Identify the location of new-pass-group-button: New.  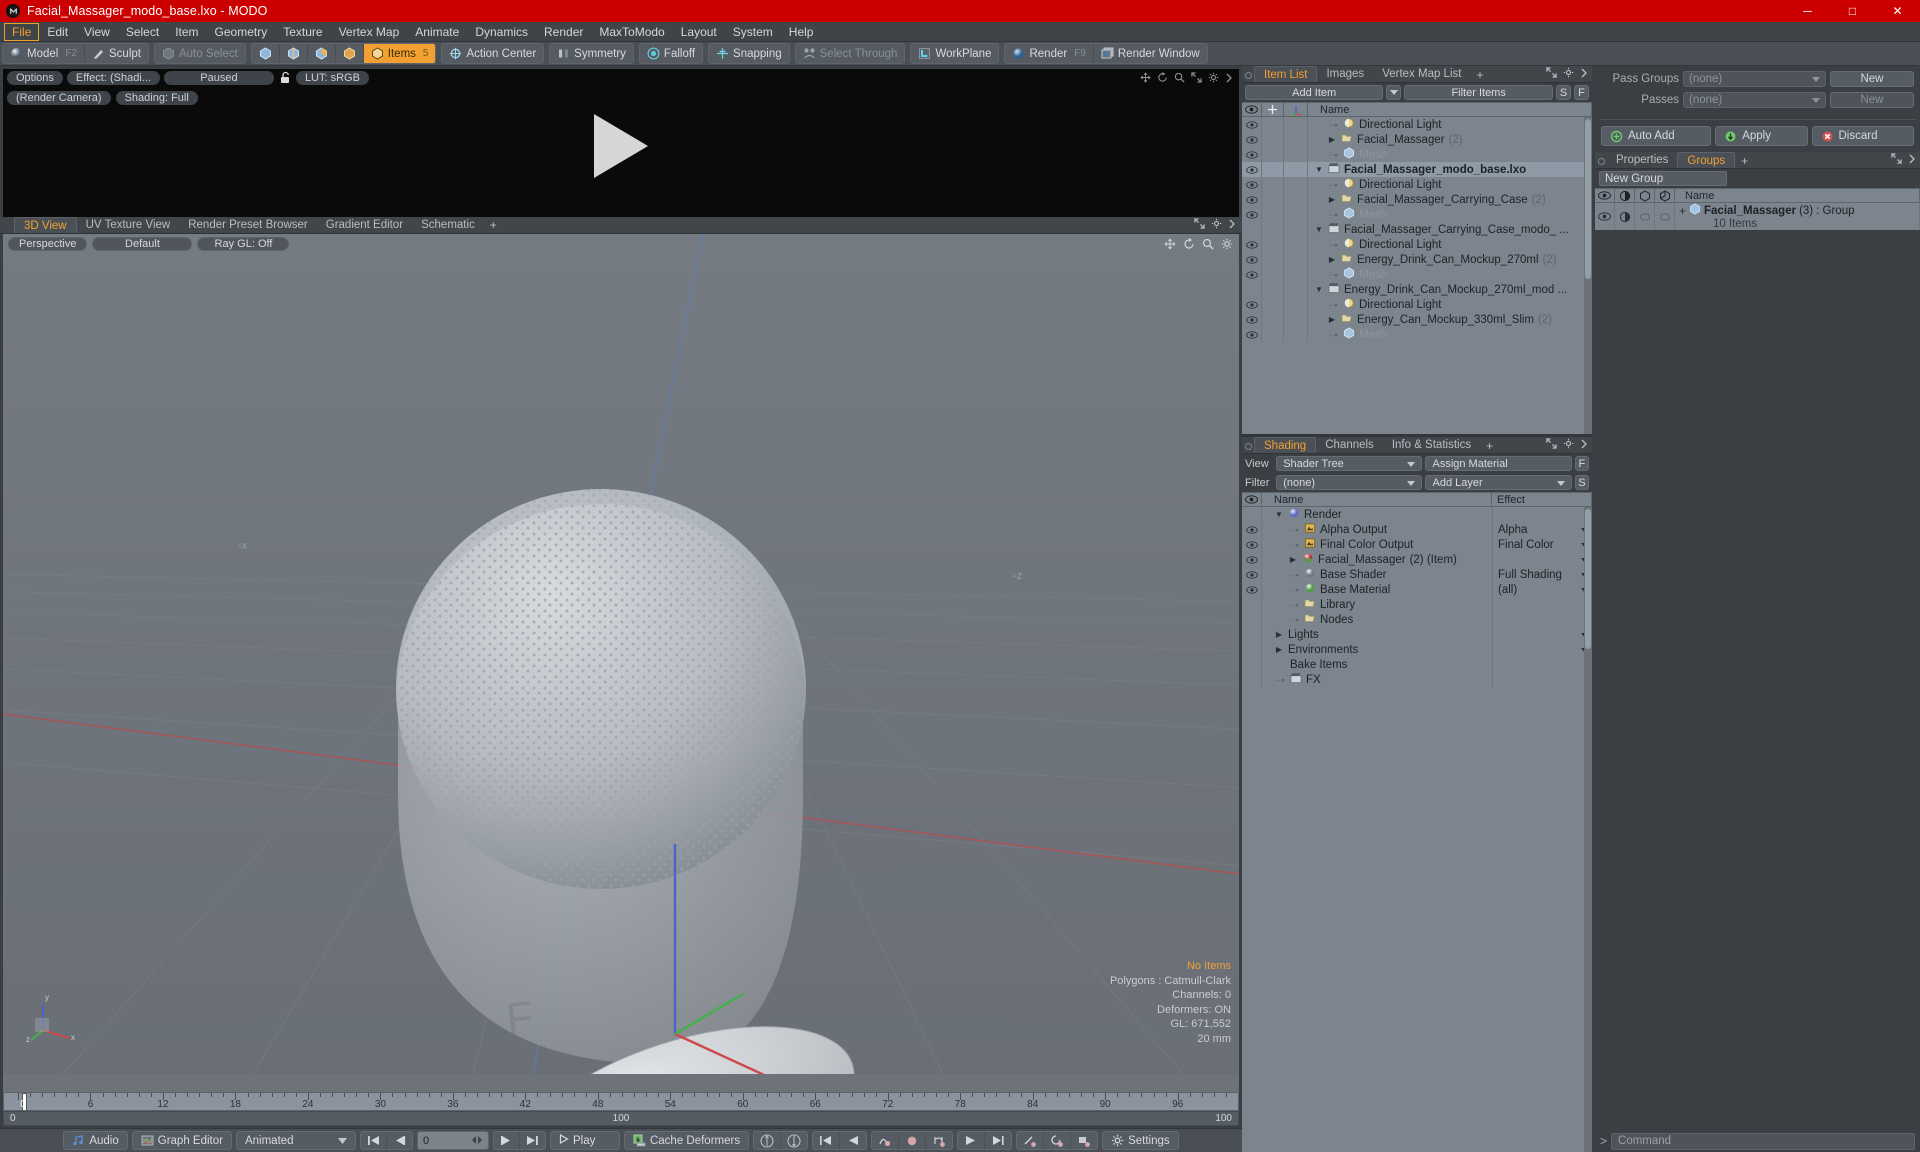
(1872, 79).